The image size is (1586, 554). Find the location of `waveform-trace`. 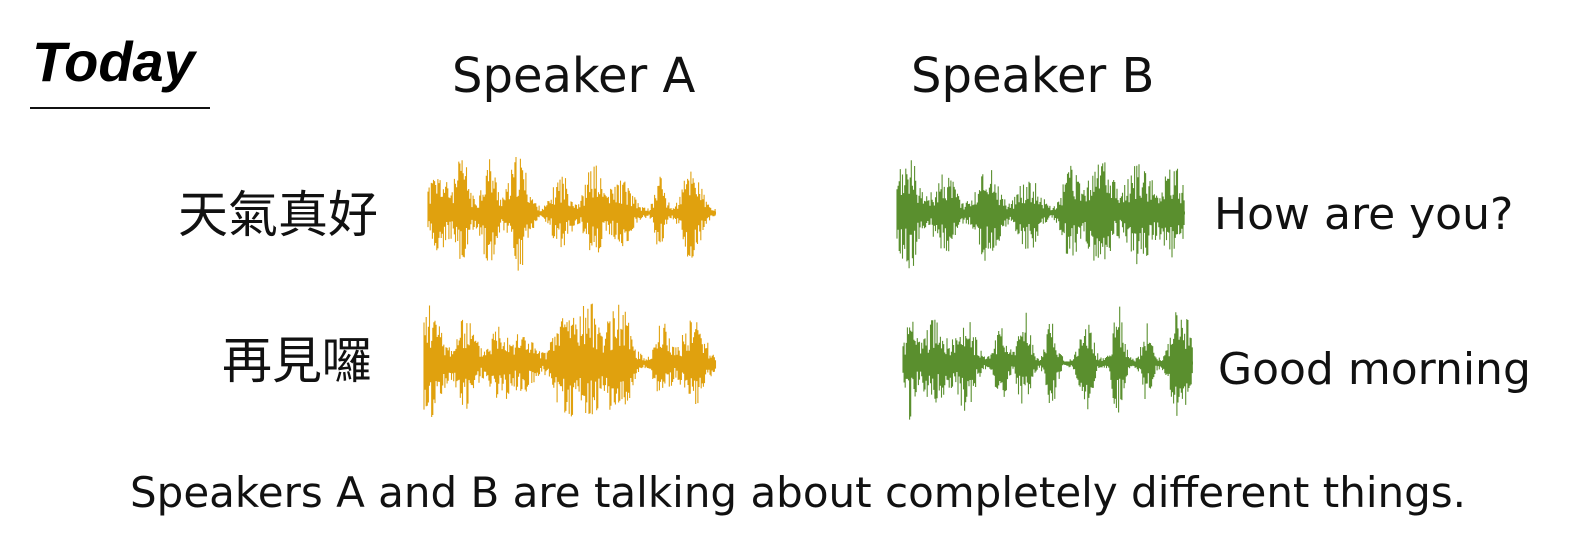

waveform-trace is located at coordinates (570, 360).